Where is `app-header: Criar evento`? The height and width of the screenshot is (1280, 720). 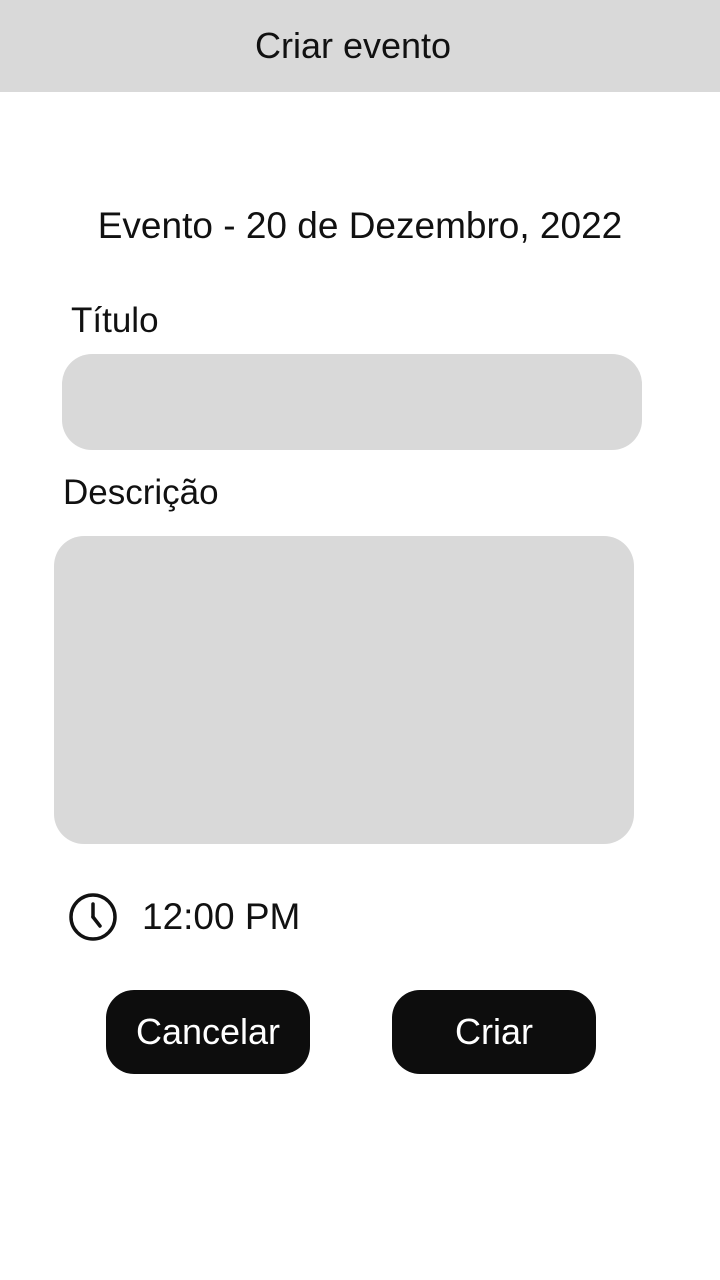
app-header: Criar evento is located at coordinates (360, 46).